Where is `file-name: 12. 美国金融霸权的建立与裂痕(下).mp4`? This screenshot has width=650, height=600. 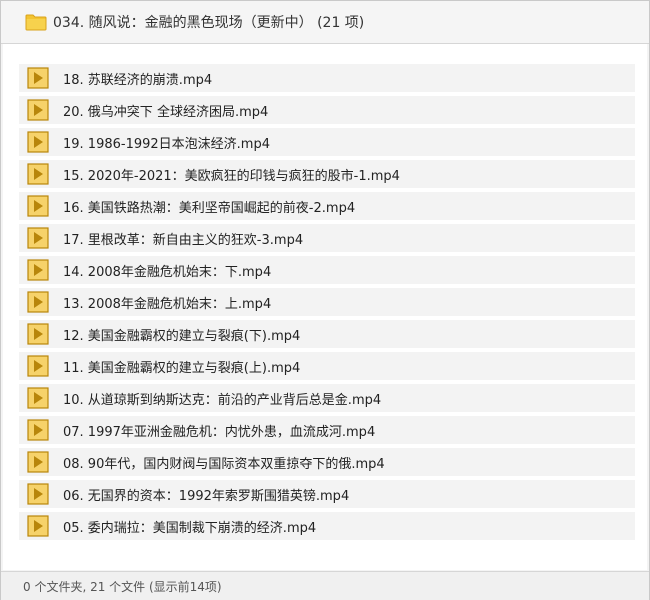
file-name: 12. 美国金融霸权的建立与裂痕(下).mp4 is located at coordinates (182, 336).